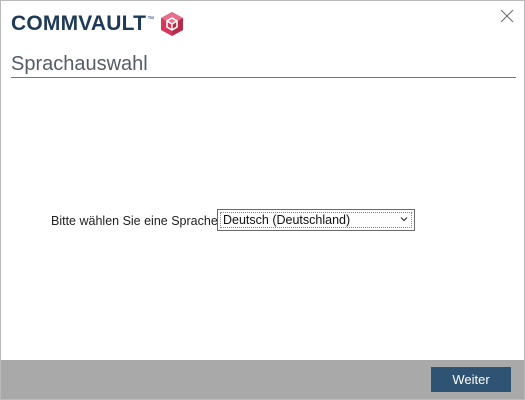  I want to click on title-divider, so click(263, 77).